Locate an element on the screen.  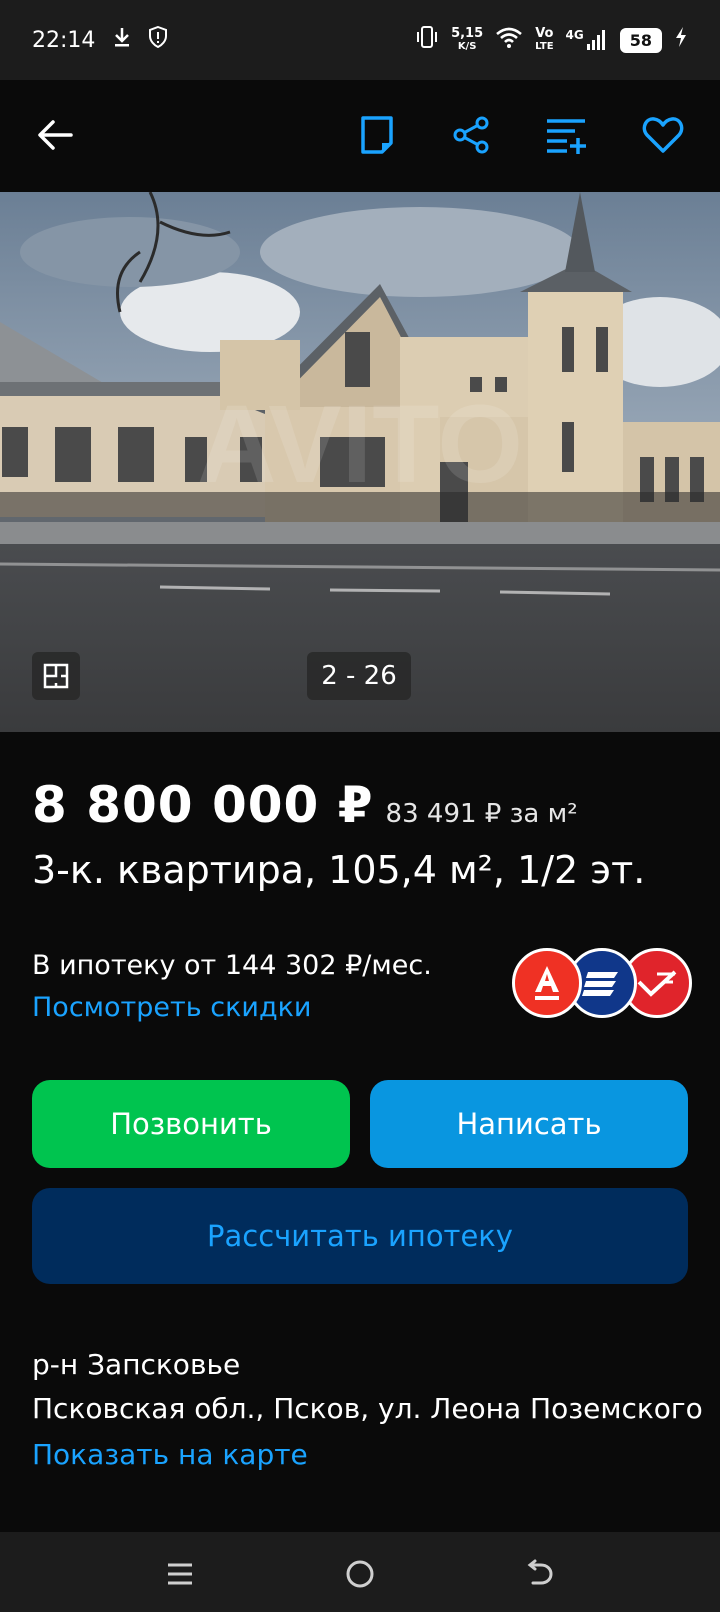
share-icon is located at coordinates (471, 135).